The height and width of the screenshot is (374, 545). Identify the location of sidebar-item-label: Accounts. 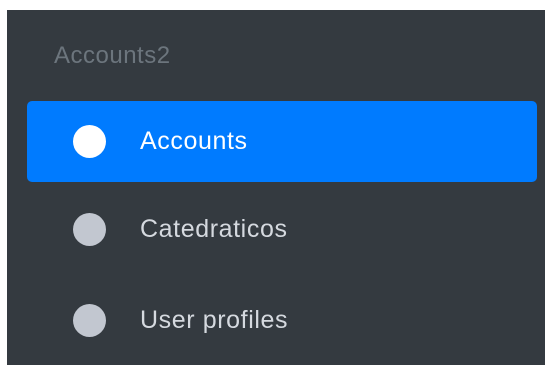
(194, 141).